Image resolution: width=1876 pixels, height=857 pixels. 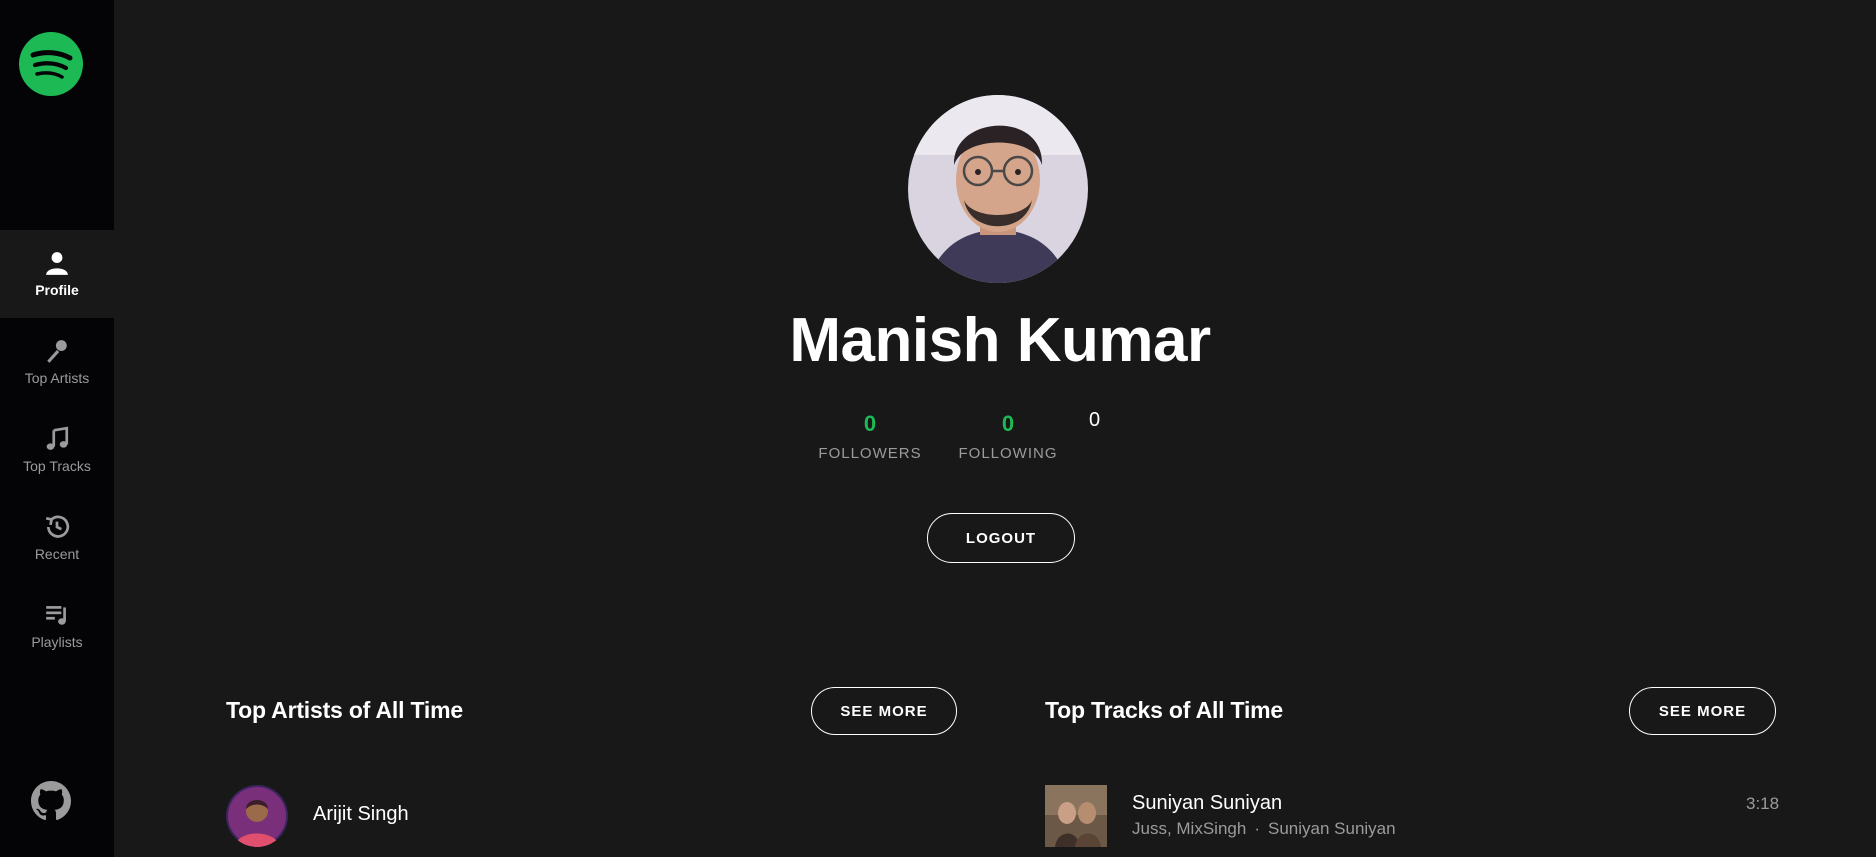 What do you see at coordinates (1264, 829) in the screenshot?
I see `track-meta: Juss, MixSingh · Suniyan Suniyan` at bounding box center [1264, 829].